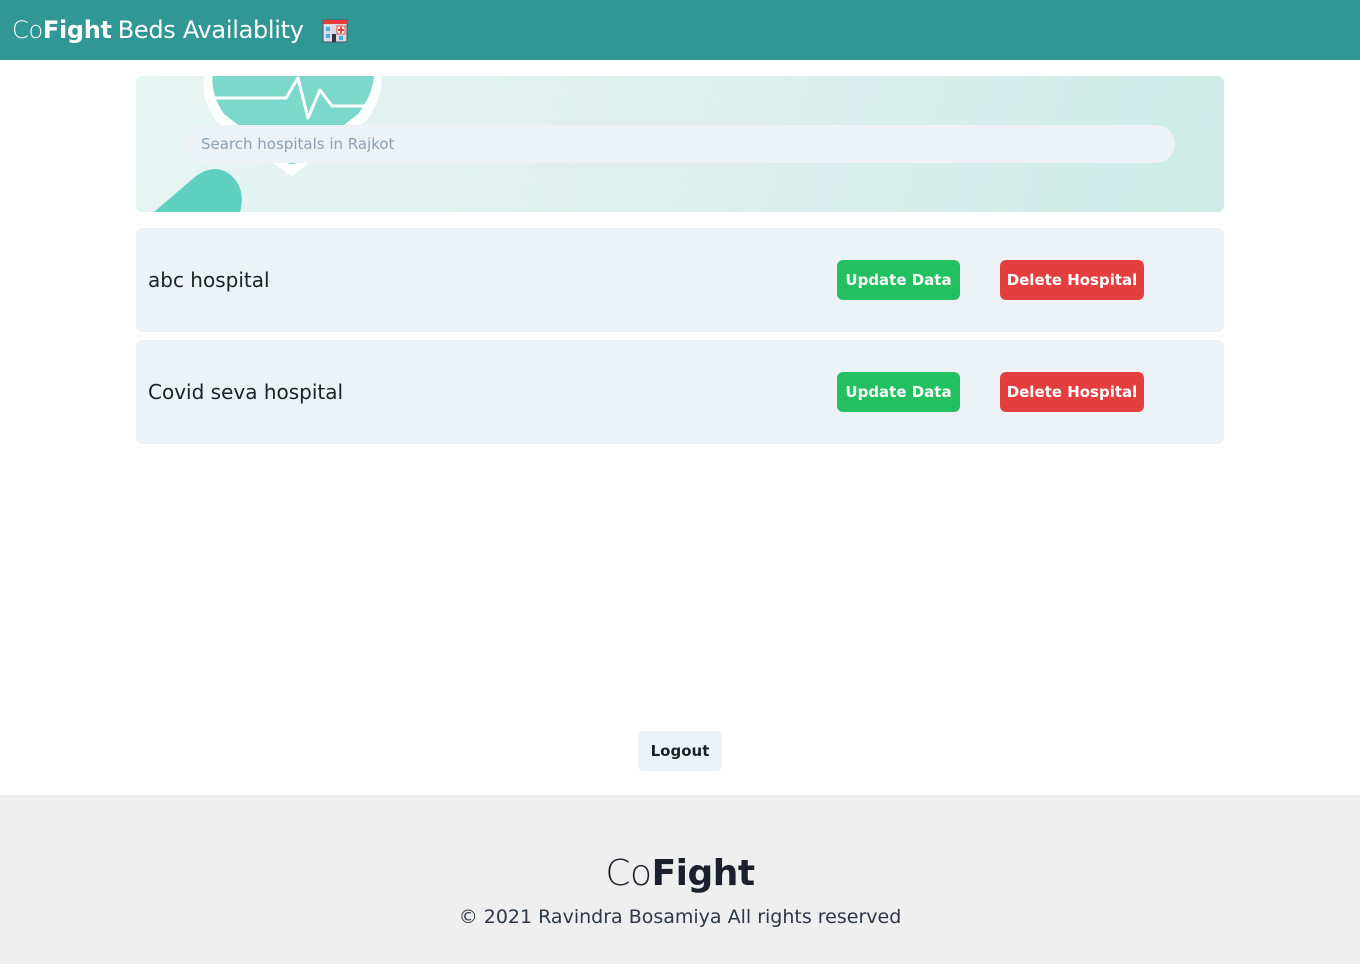  What do you see at coordinates (246, 392) in the screenshot?
I see `hospital-name: Covid seva hospital` at bounding box center [246, 392].